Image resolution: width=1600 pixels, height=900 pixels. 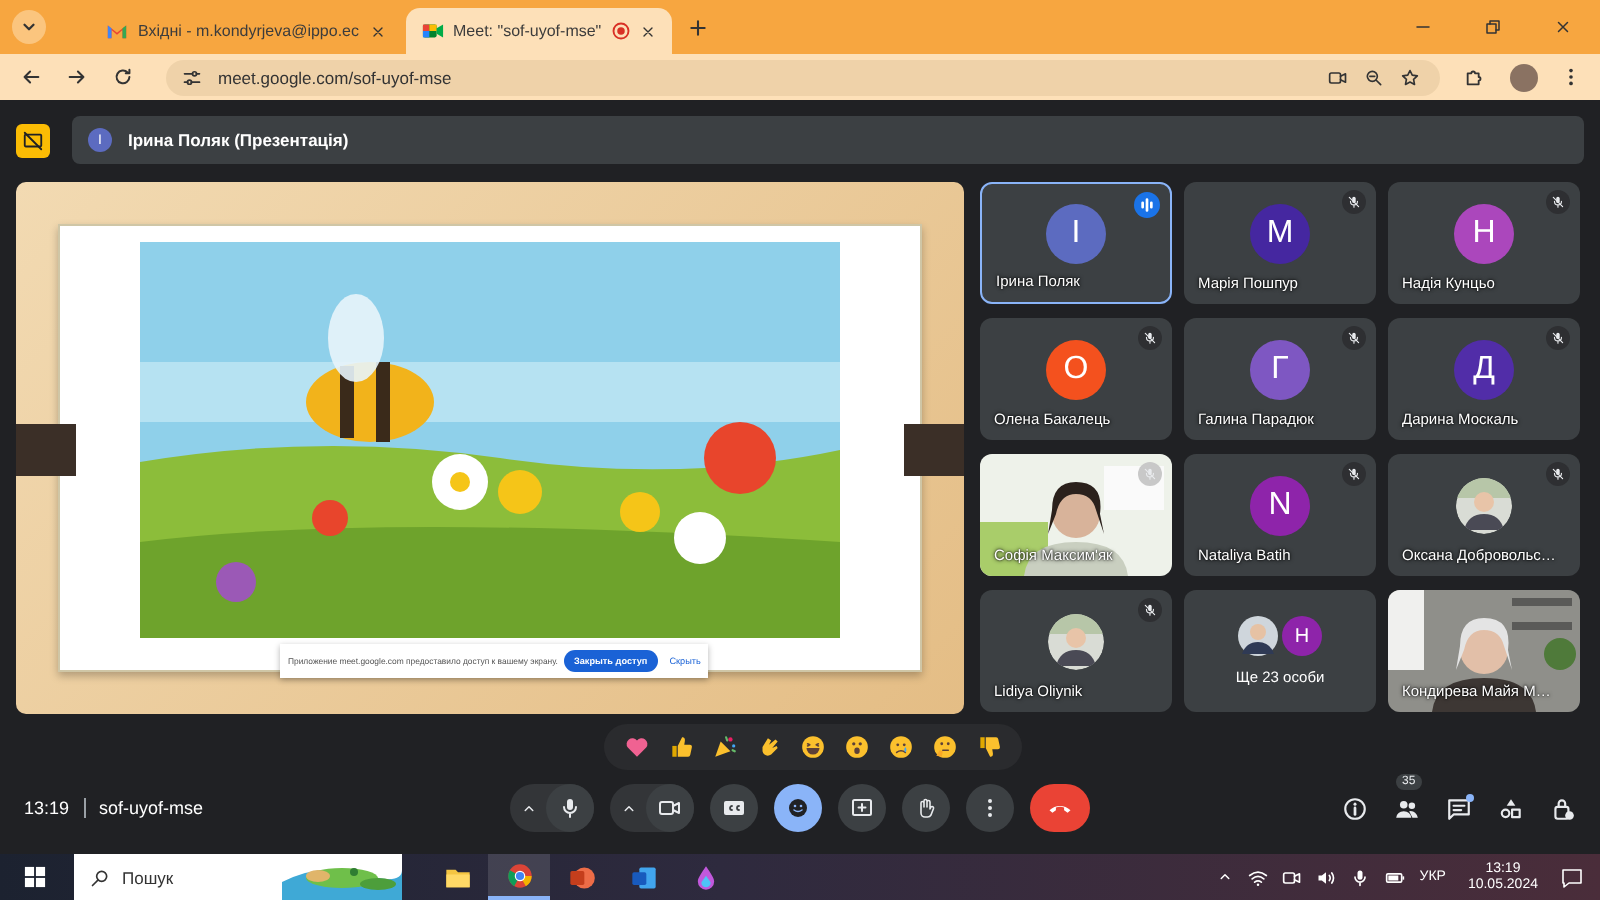 I want to click on battery-icon, so click(x=1394, y=877).